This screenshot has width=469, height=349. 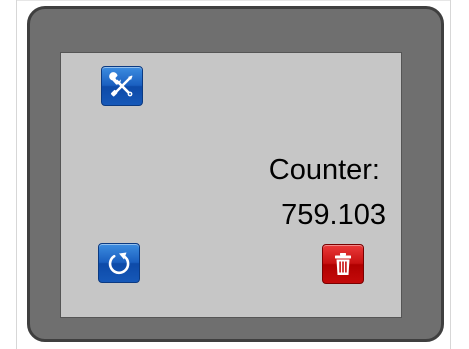 I want to click on refresh-icon, so click(x=119, y=263).